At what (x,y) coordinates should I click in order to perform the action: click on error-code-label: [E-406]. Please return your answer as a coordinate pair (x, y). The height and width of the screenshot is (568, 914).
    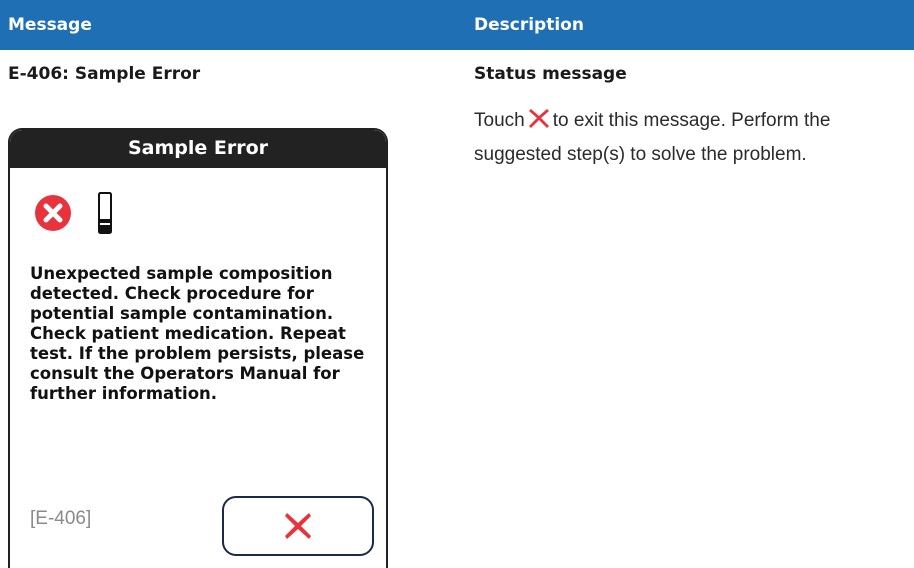
    Looking at the image, I should click on (61, 518).